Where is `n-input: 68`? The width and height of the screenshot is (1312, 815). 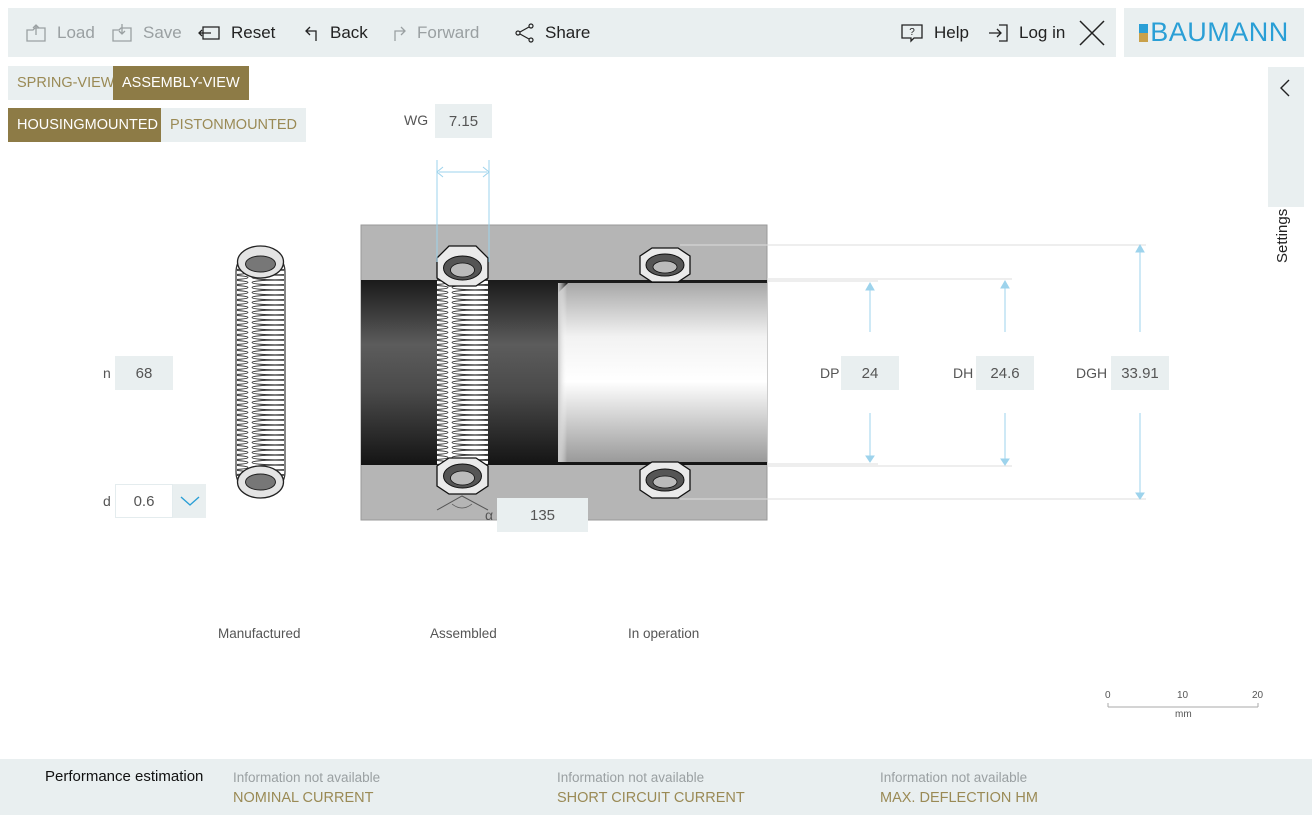 n-input: 68 is located at coordinates (144, 373).